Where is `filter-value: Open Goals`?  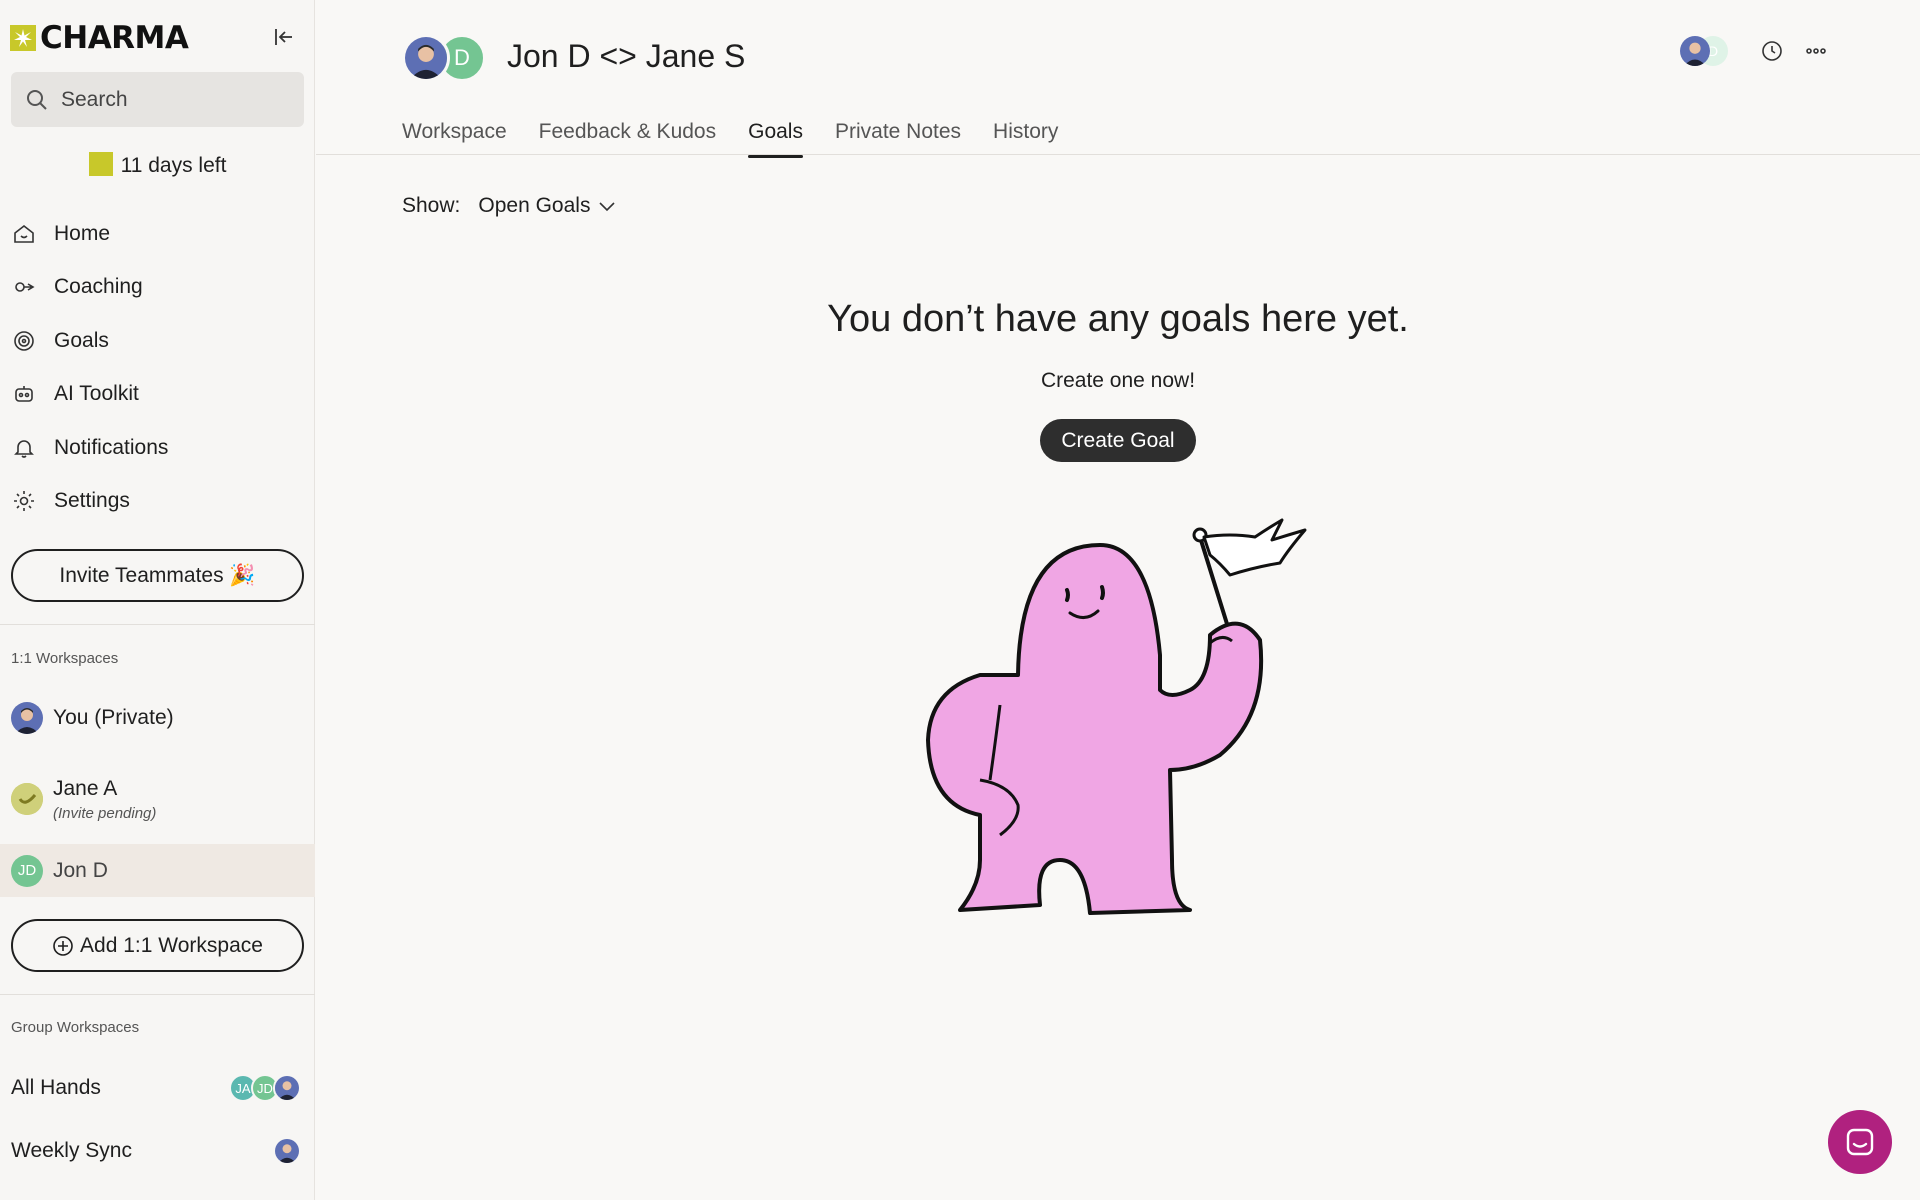 filter-value: Open Goals is located at coordinates (534, 205).